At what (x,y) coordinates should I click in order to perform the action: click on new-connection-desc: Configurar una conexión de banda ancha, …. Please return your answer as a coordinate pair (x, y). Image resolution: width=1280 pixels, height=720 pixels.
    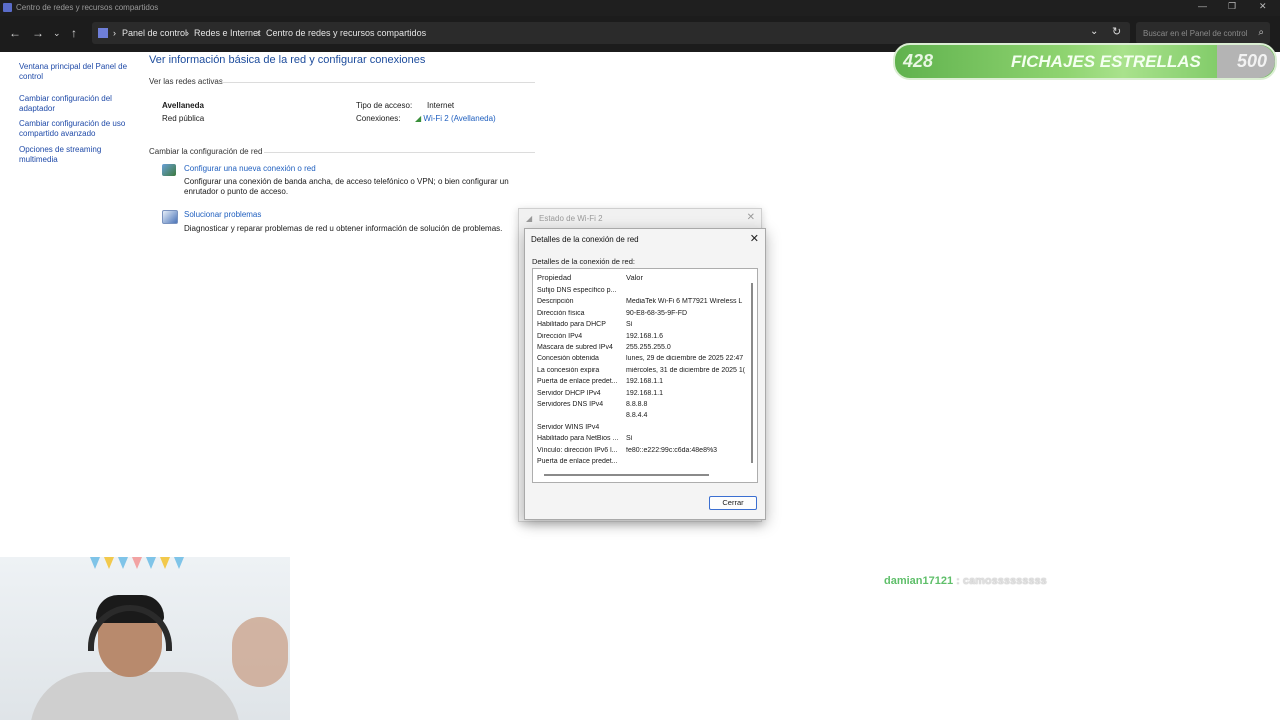
    Looking at the image, I should click on (346, 181).